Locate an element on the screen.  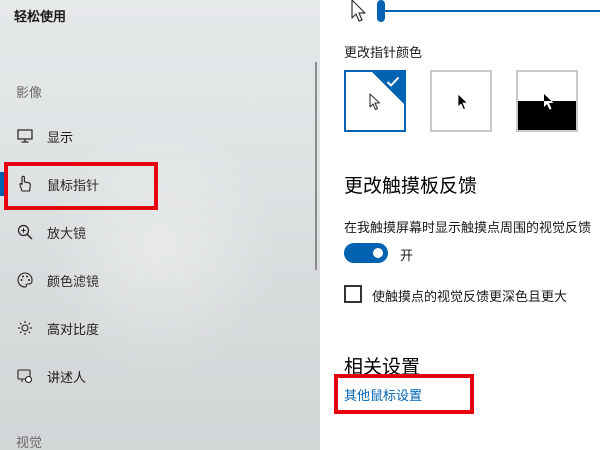
sidebar-item-narrator: 讲述人 is located at coordinates (150, 376).